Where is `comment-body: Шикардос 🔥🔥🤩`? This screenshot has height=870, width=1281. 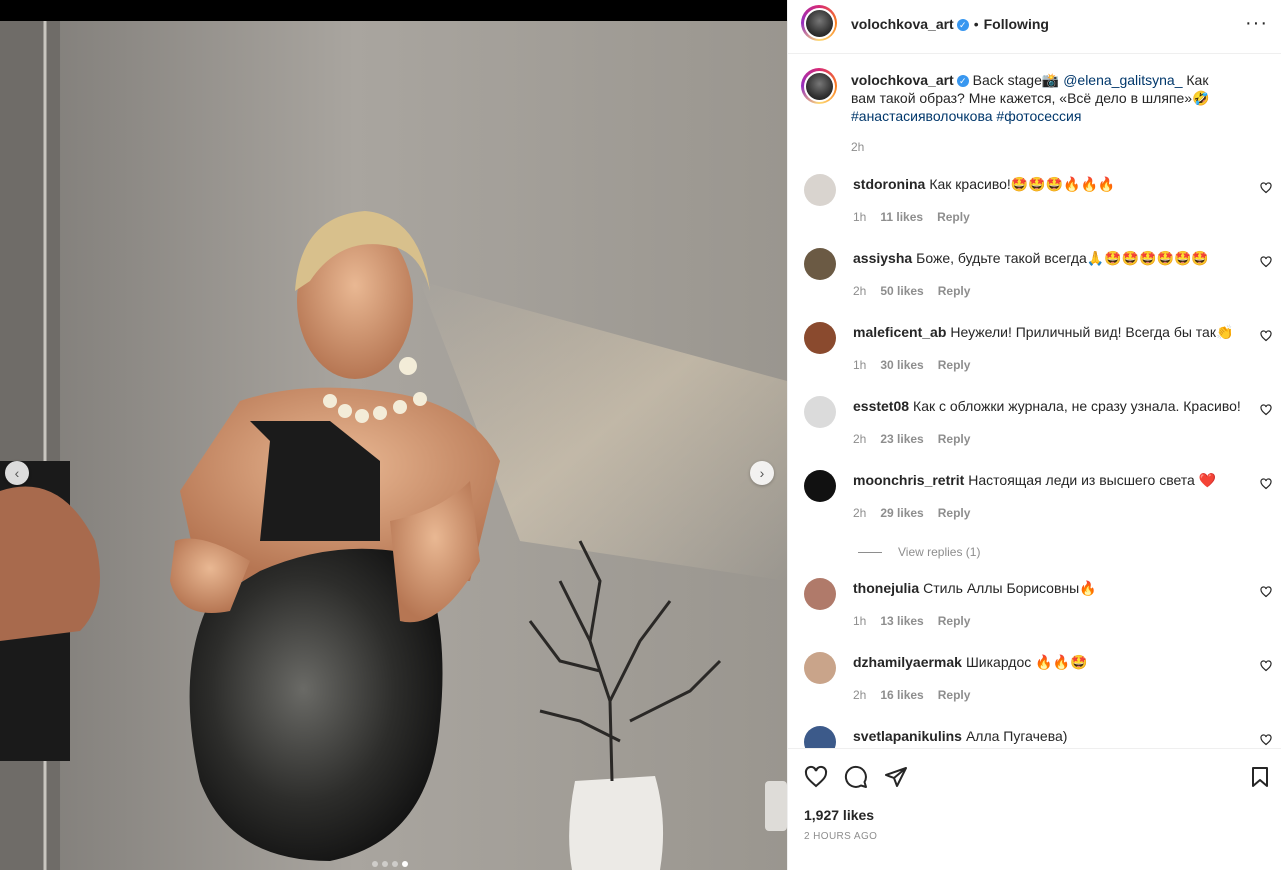 comment-body: Шикардос 🔥🔥🤩 is located at coordinates (1026, 662).